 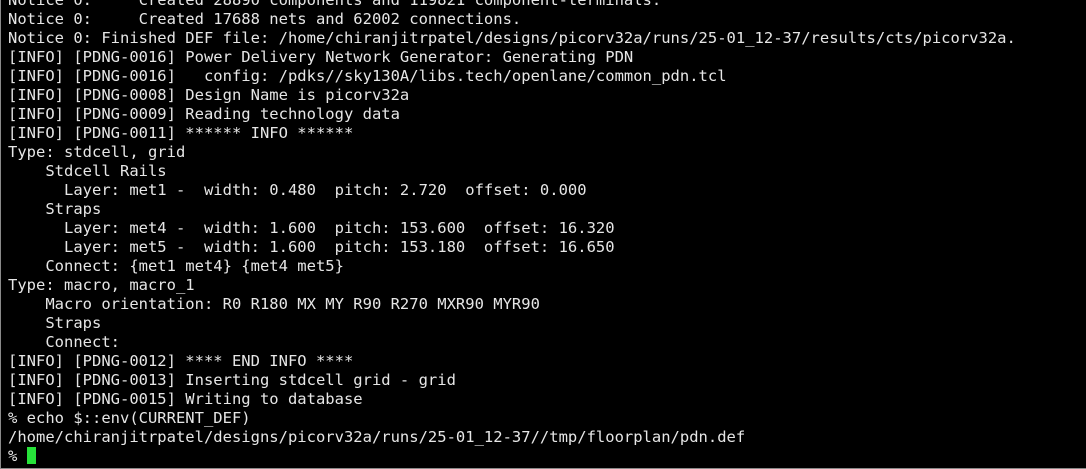 I want to click on output-line: [INFO] [PDNG-0012] **** END INFO ****, so click(x=181, y=361).